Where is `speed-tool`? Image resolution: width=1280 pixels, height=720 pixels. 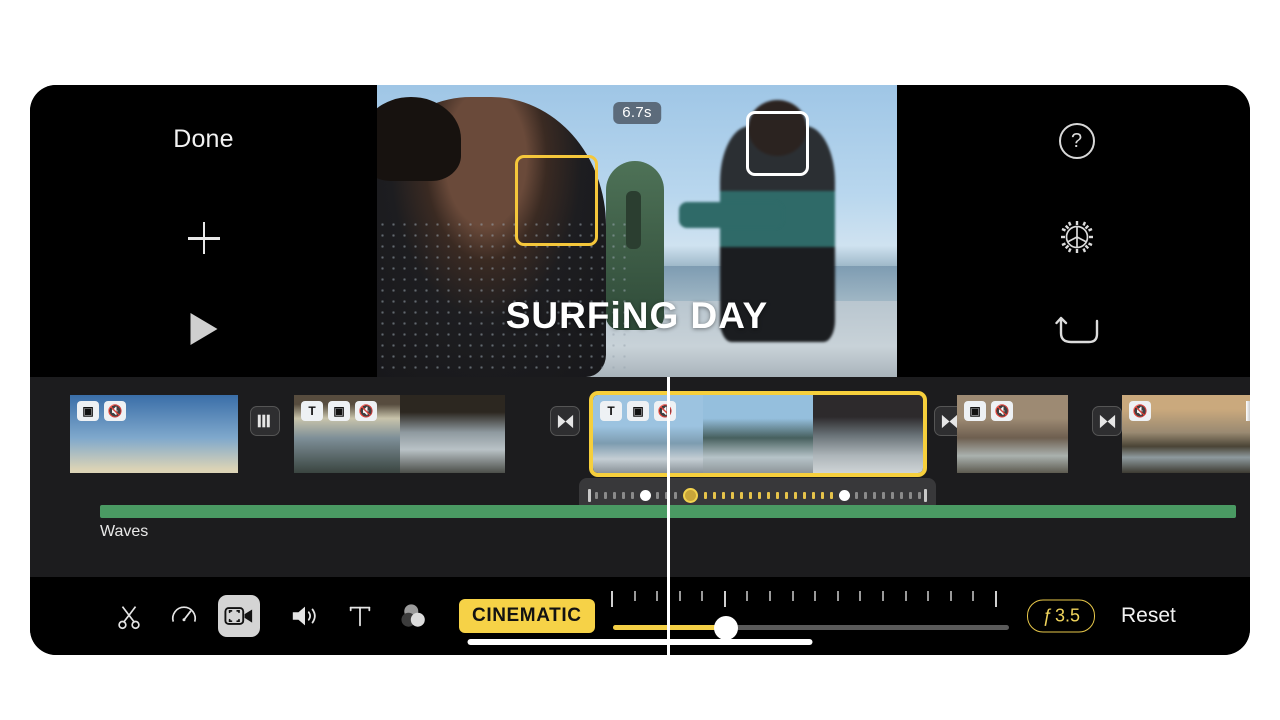
speed-tool is located at coordinates (184, 616).